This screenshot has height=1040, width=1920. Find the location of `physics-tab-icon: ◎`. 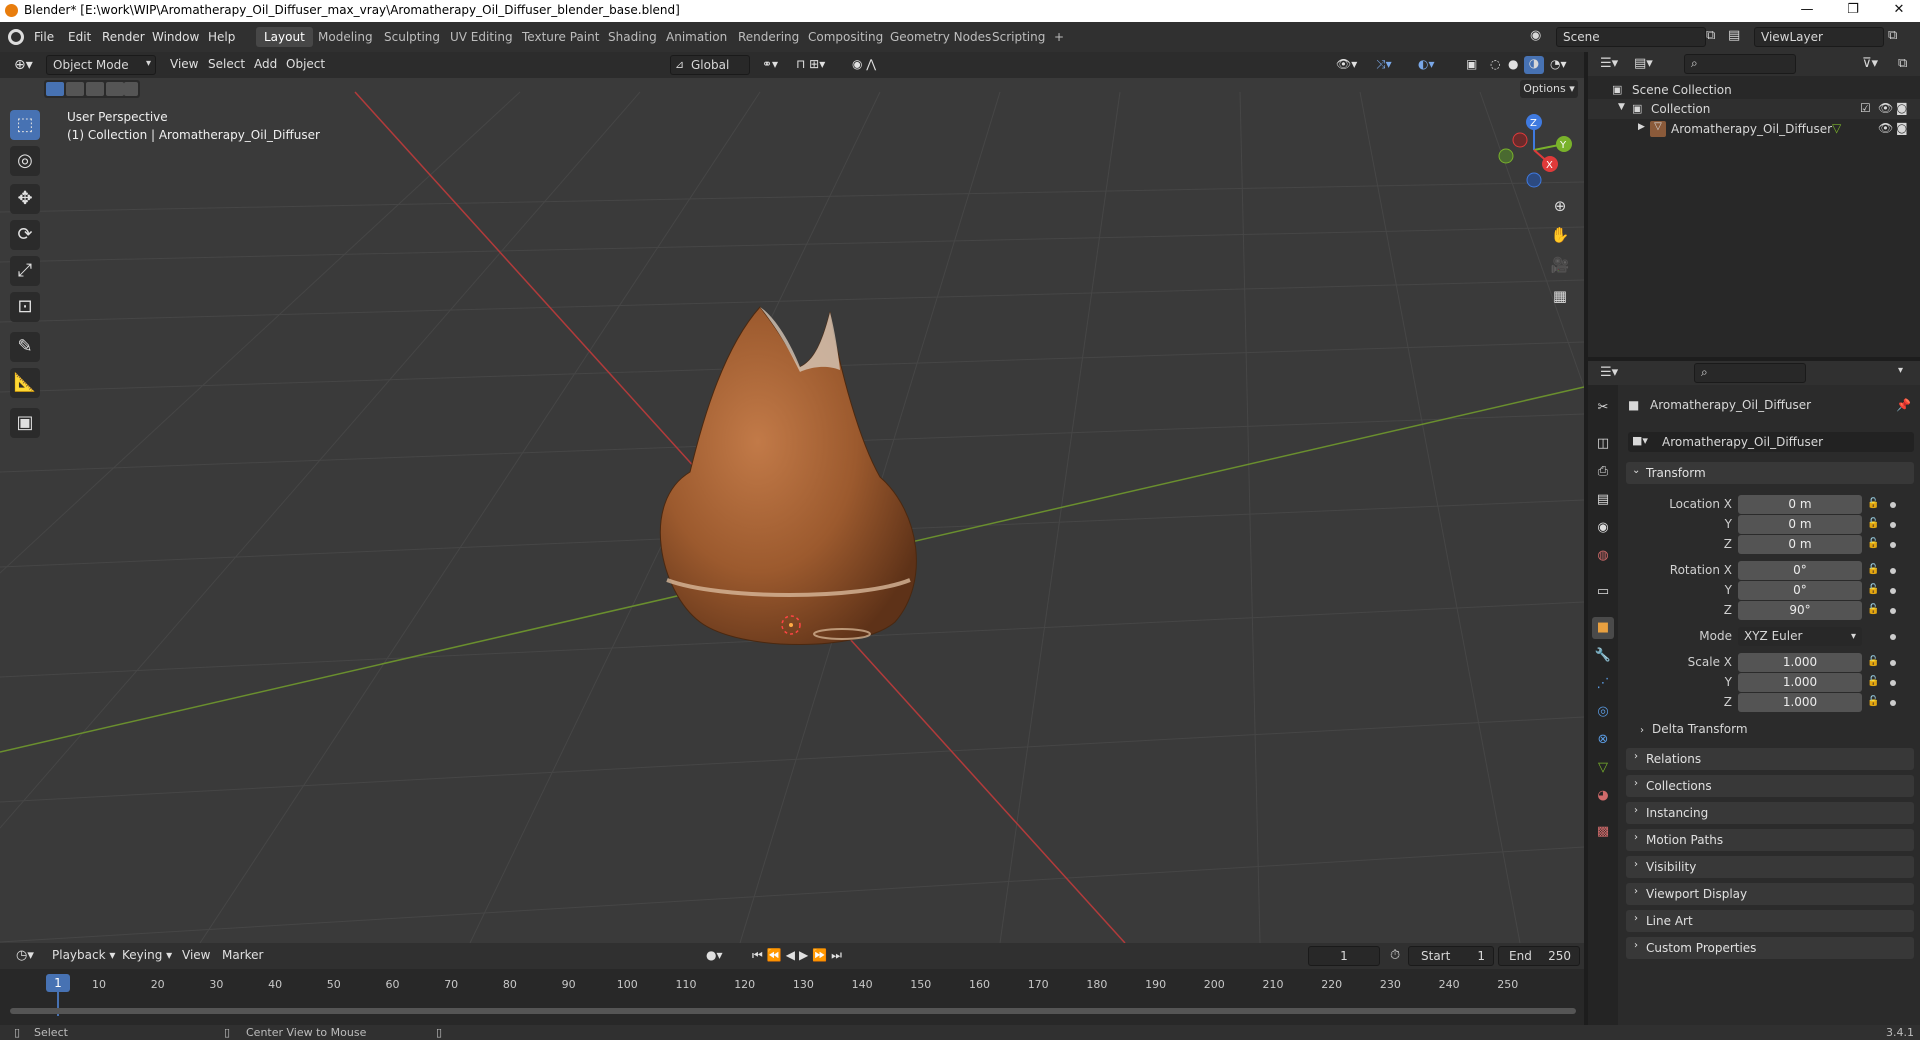

physics-tab-icon: ◎ is located at coordinates (1603, 712).